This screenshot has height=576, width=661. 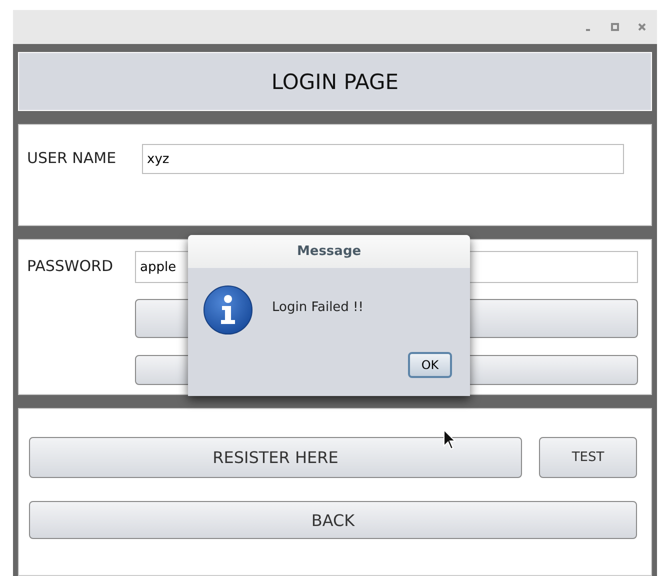 What do you see at coordinates (228, 310) in the screenshot?
I see `info-icon` at bounding box center [228, 310].